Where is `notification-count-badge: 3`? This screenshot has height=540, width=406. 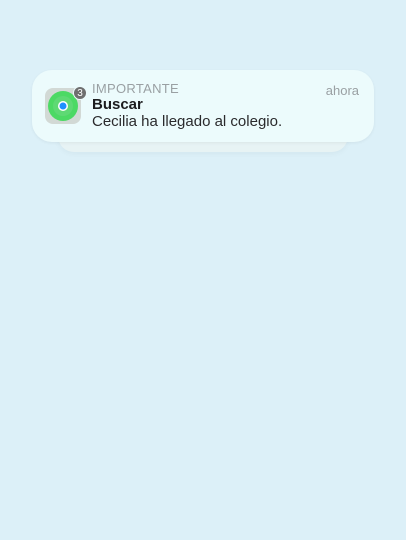
notification-count-badge: 3 is located at coordinates (80, 93).